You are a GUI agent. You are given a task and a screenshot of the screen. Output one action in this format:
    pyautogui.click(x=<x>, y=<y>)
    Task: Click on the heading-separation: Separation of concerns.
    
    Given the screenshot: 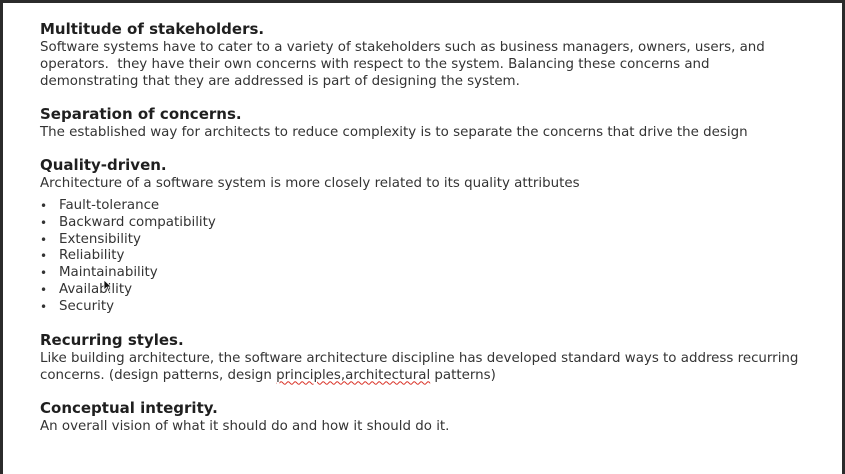 What is the action you would take?
    pyautogui.click(x=141, y=114)
    